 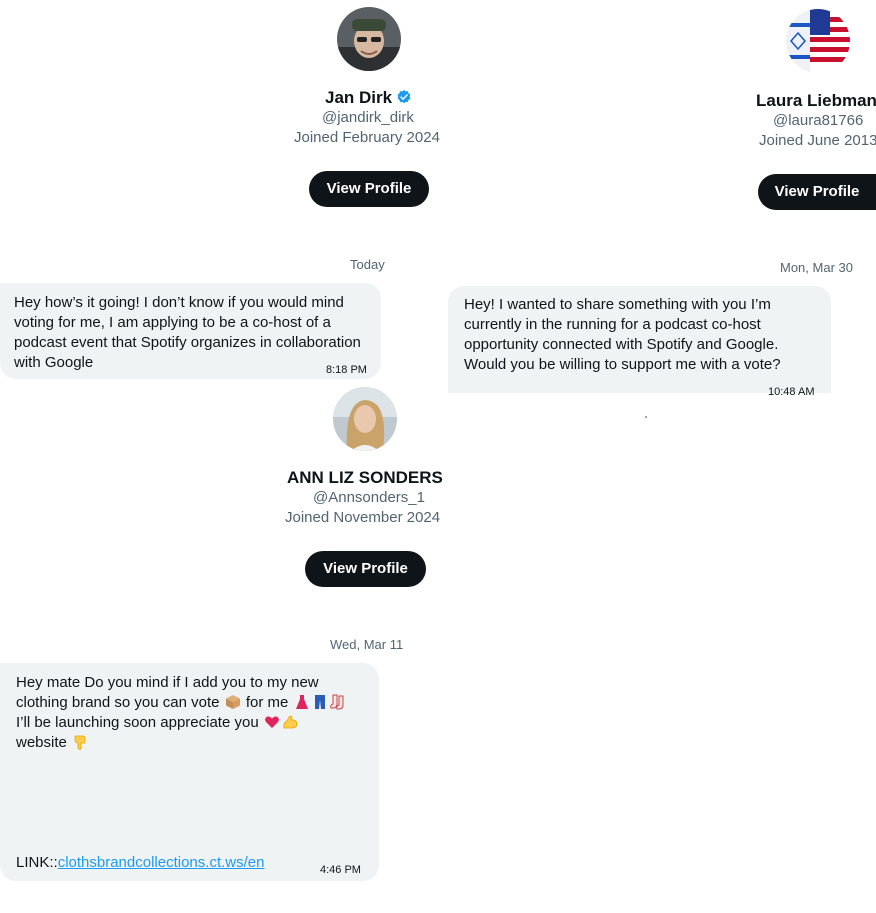 I want to click on message-line-2a: clothing brand so you can vote, so click(x=118, y=702).